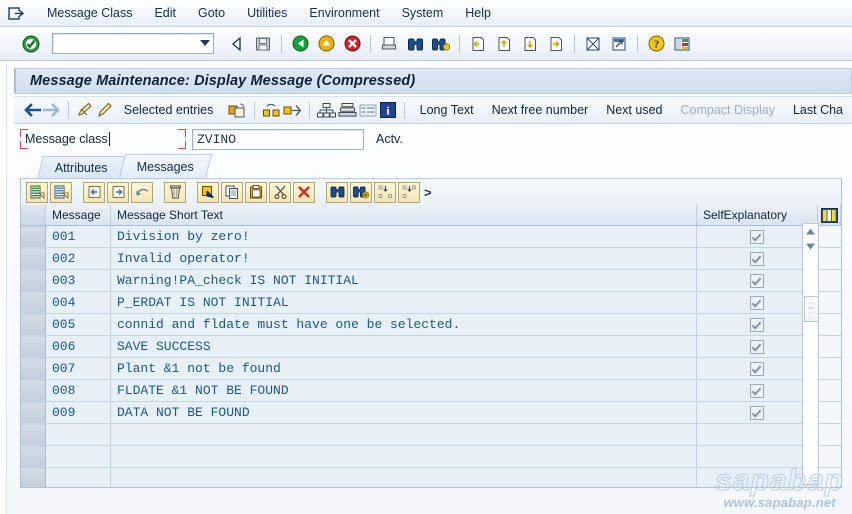 Image resolution: width=852 pixels, height=514 pixels. What do you see at coordinates (267, 13) in the screenshot?
I see `menu-item-utilities: Utilities` at bounding box center [267, 13].